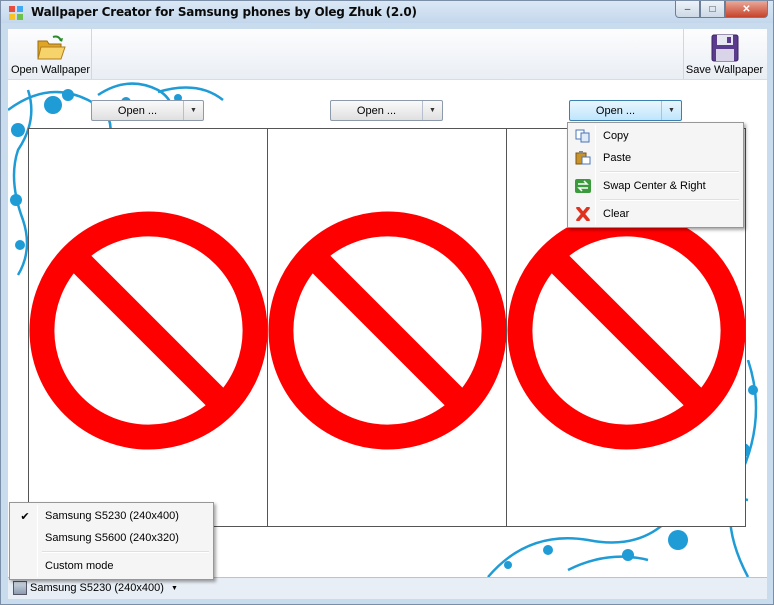 Image resolution: width=774 pixels, height=605 pixels. I want to click on app-icon, so click(16, 13).